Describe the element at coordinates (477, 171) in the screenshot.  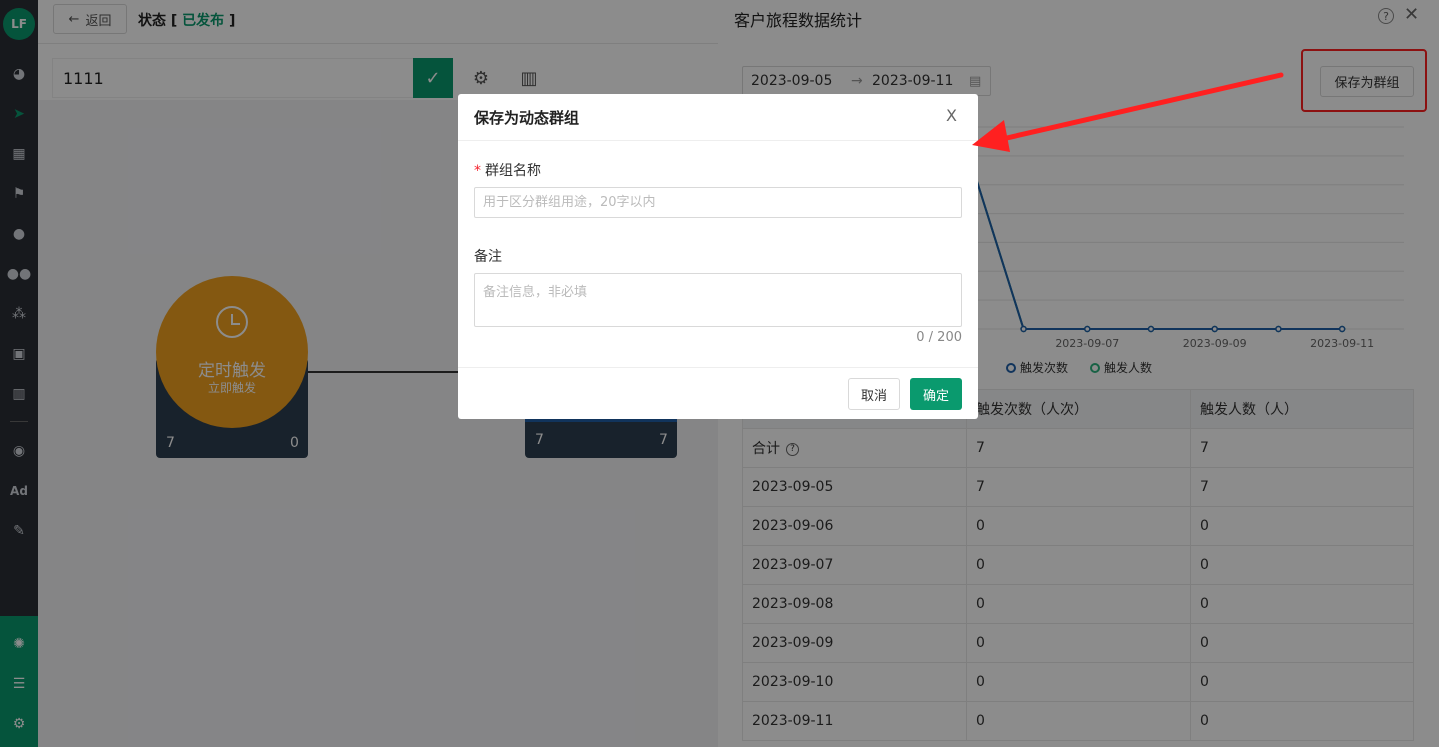
I see `required-mark: *` at that location.